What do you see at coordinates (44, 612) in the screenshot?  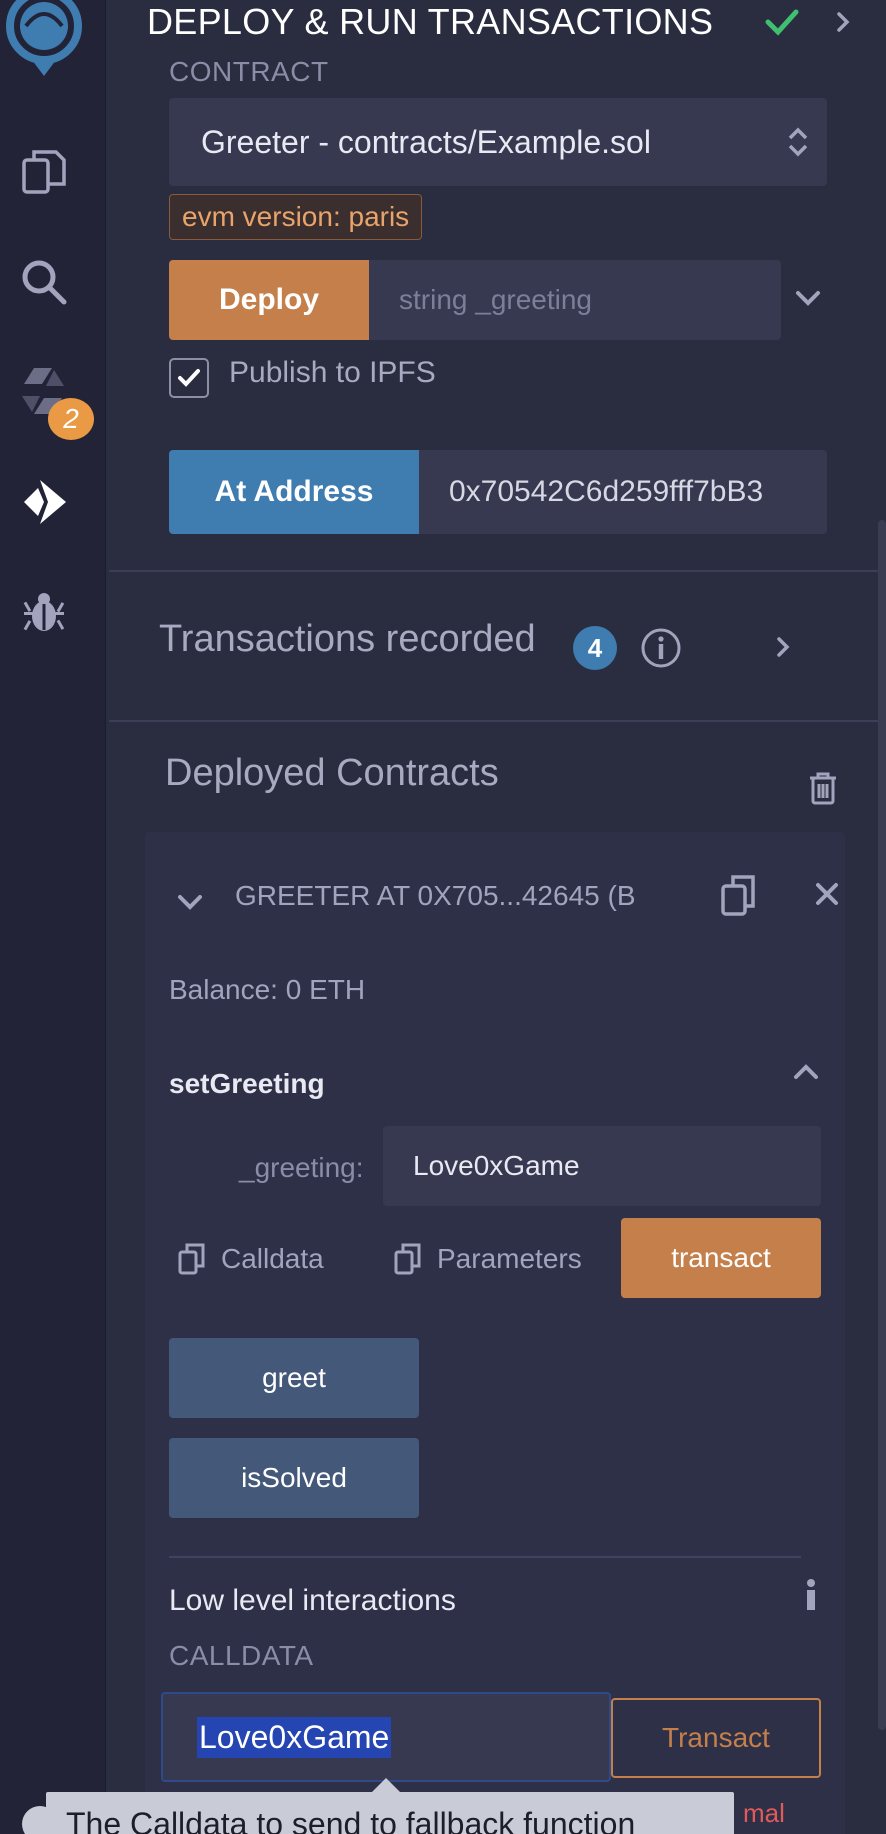 I see `debugger-icon` at bounding box center [44, 612].